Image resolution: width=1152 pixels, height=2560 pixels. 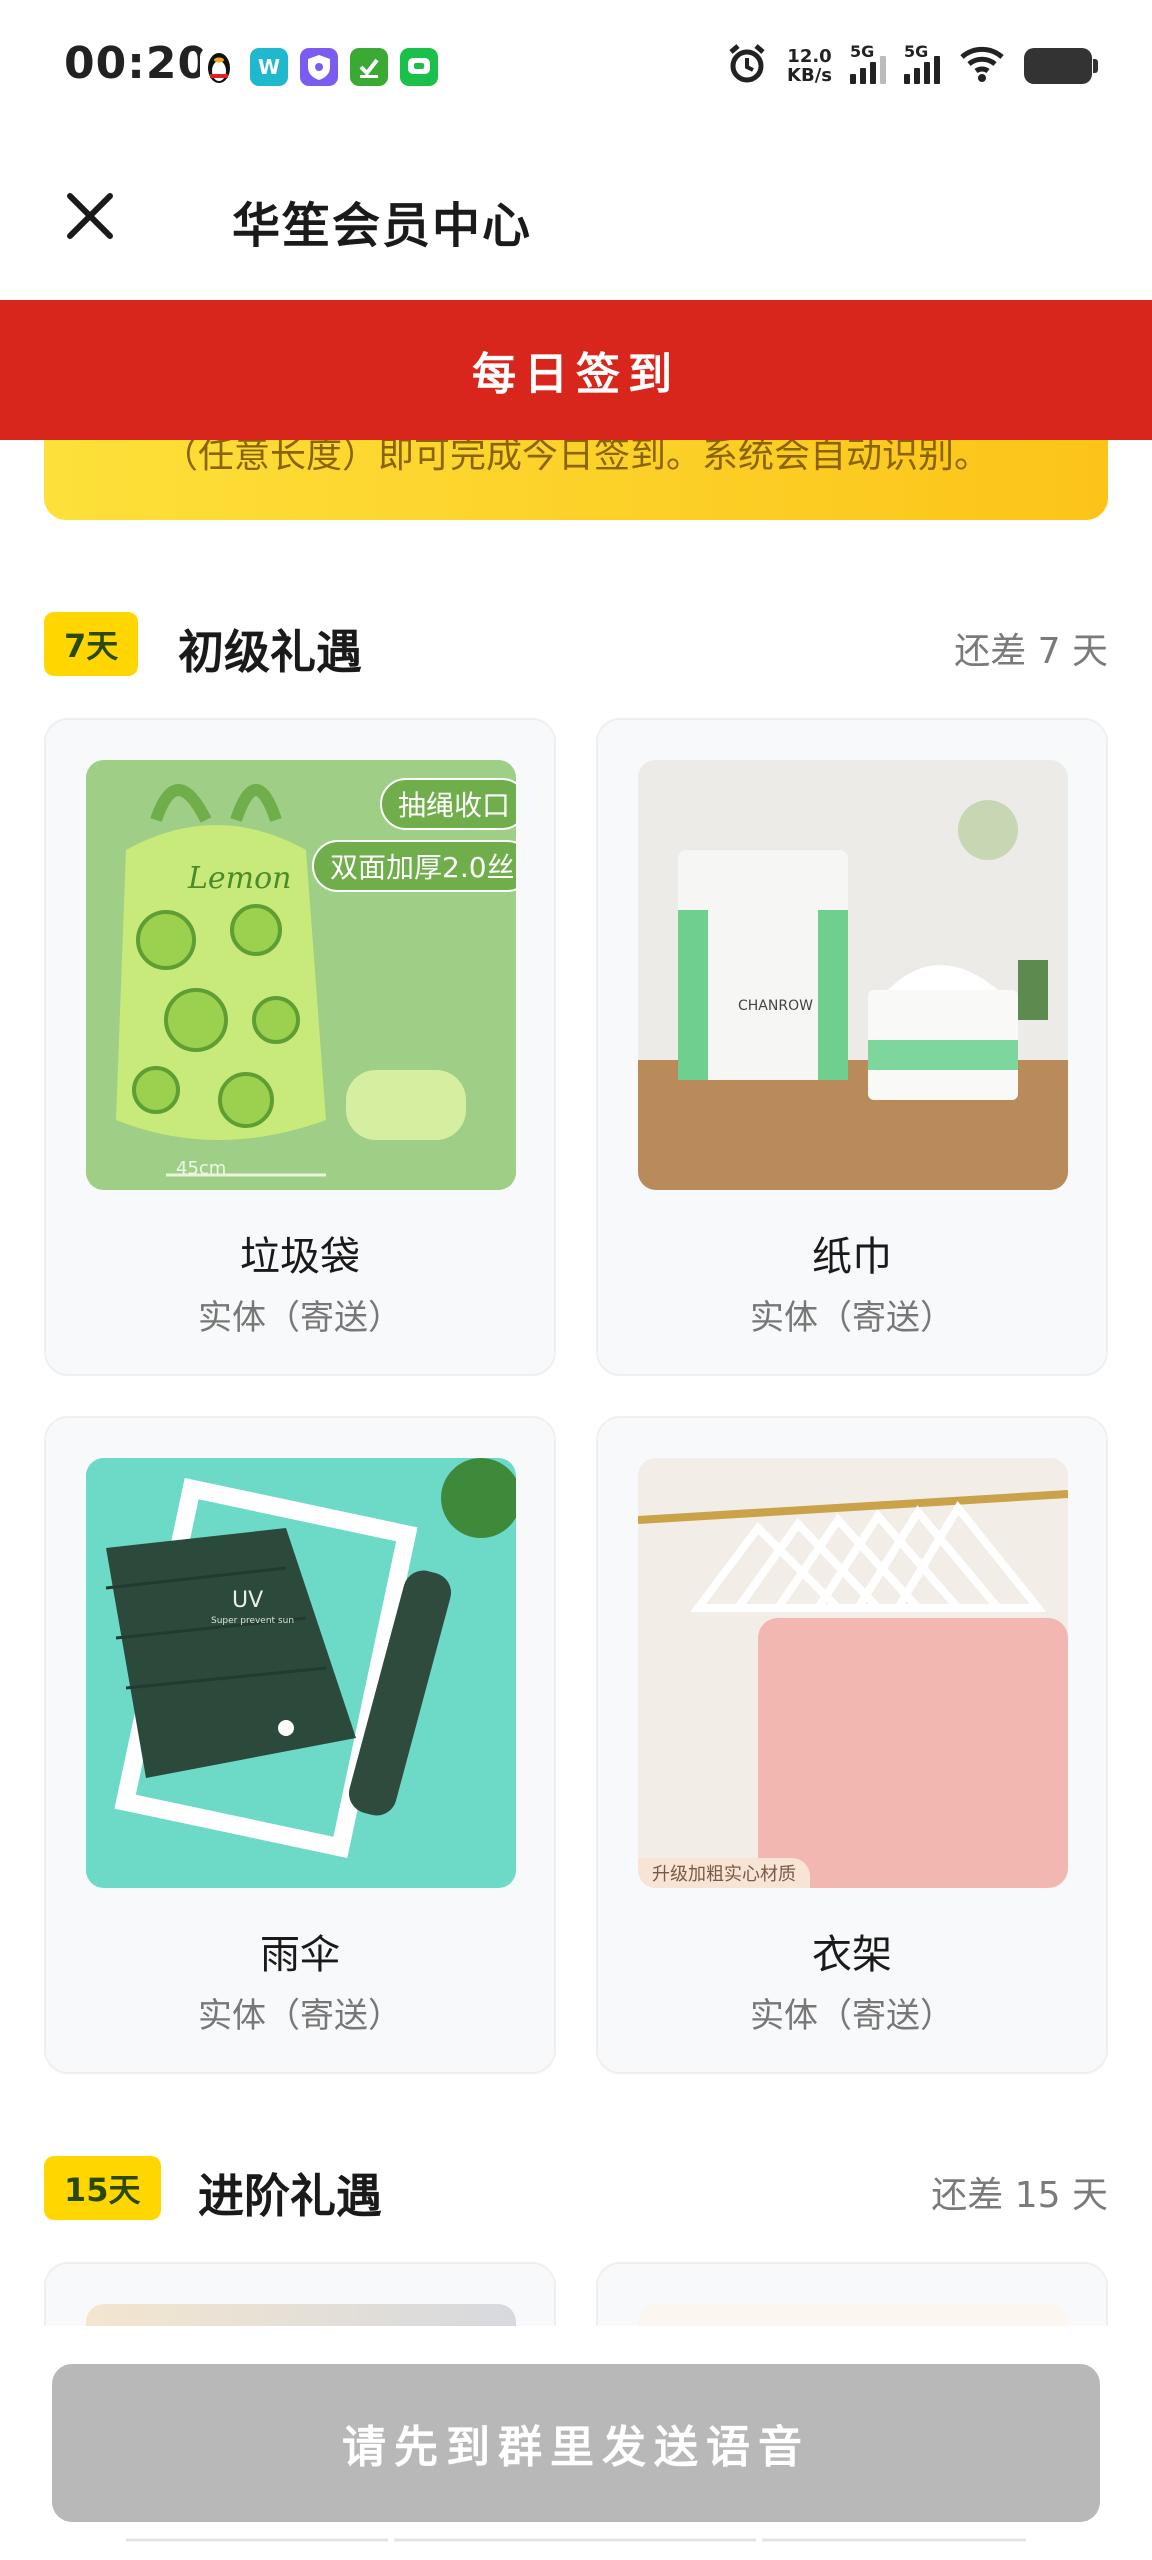 I want to click on send-voice-button: 请先到群里发送语音, so click(x=576, y=2443).